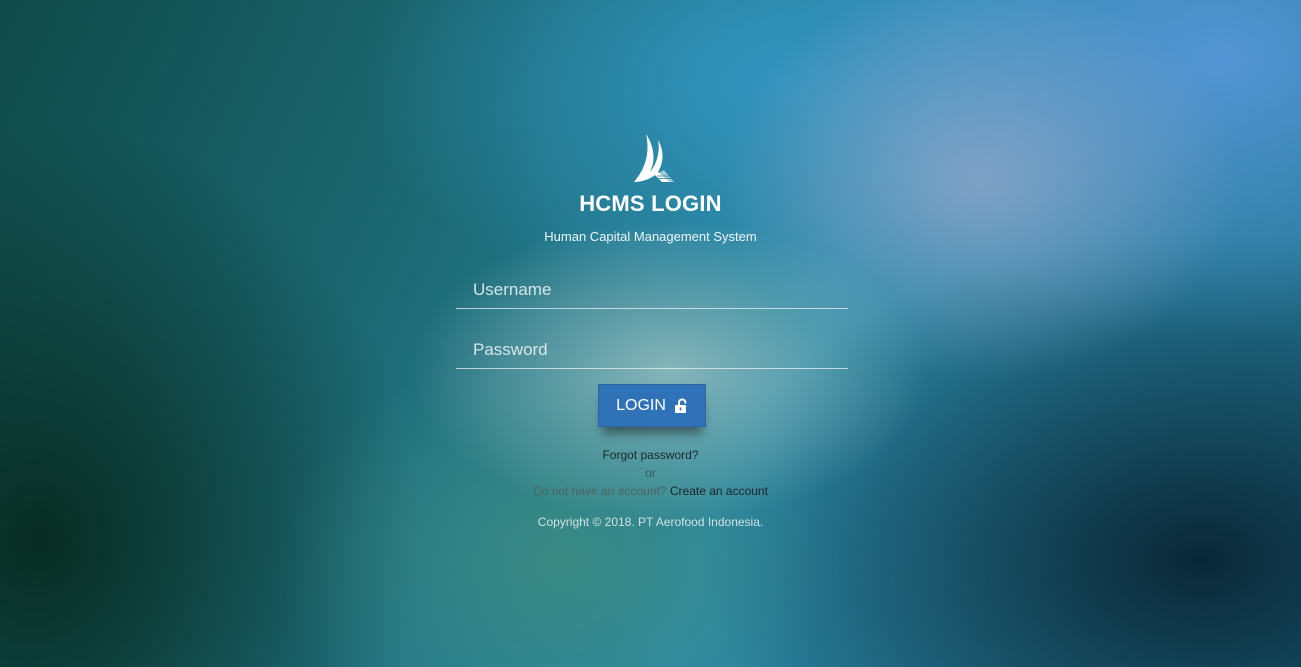  What do you see at coordinates (650, 522) in the screenshot?
I see `copyright-text: Copyright © 2018. PT Aerofood Indonesia.` at bounding box center [650, 522].